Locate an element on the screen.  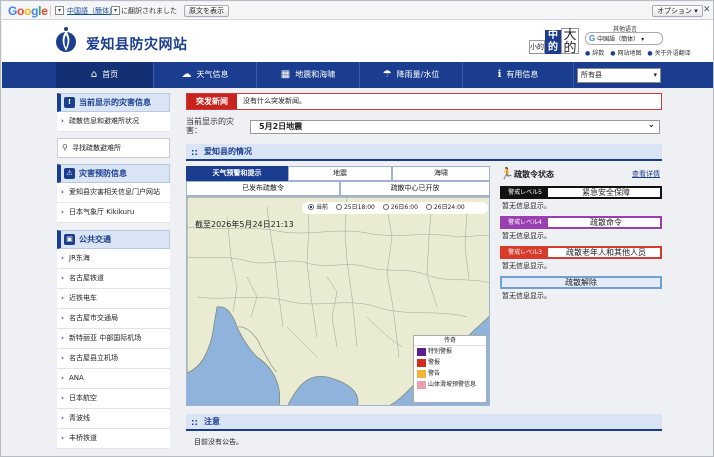
notice-title: 注意 is located at coordinates (212, 421).